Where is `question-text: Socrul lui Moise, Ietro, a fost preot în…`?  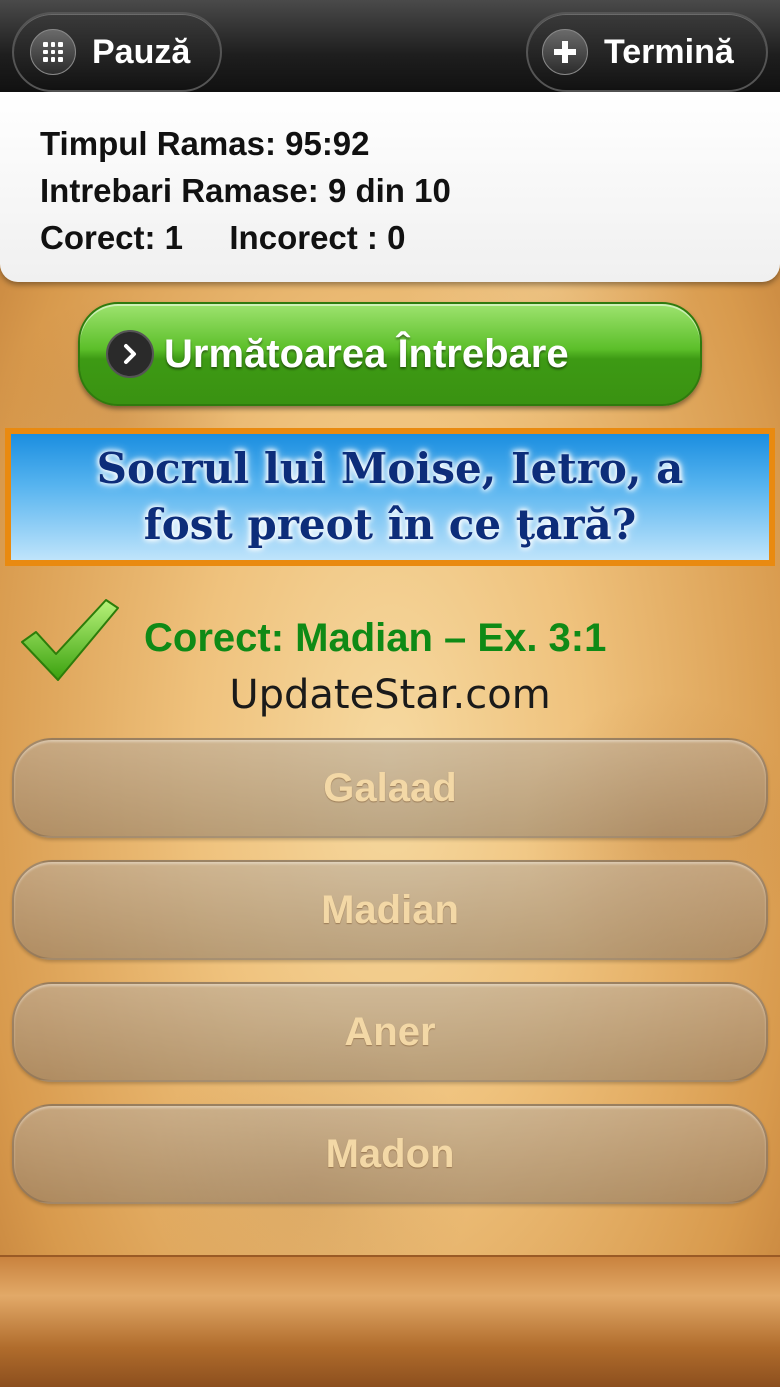 question-text: Socrul lui Moise, Ietro, a fost preot în… is located at coordinates (390, 496).